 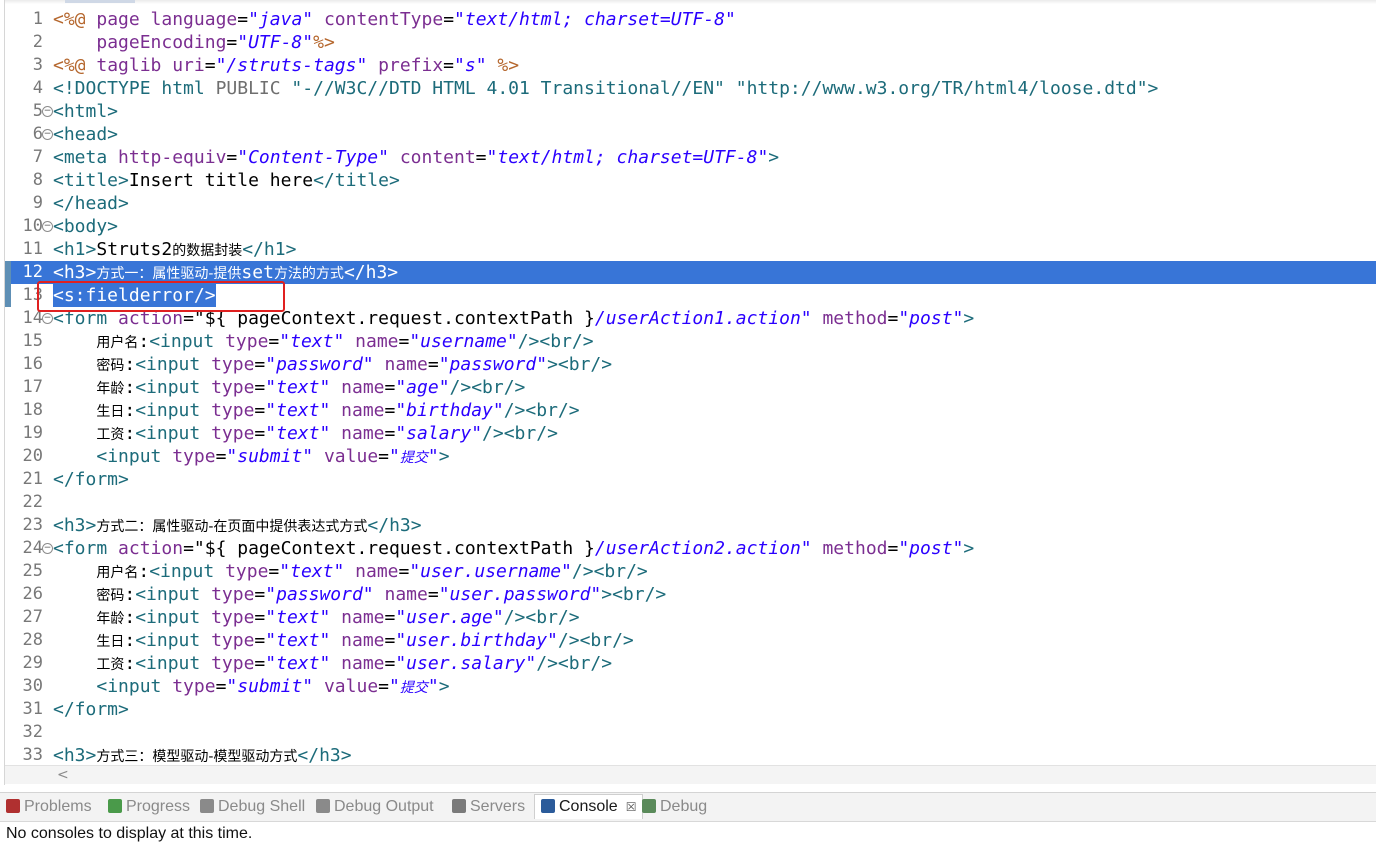 What do you see at coordinates (323, 806) in the screenshot?
I see `debug-output-icon` at bounding box center [323, 806].